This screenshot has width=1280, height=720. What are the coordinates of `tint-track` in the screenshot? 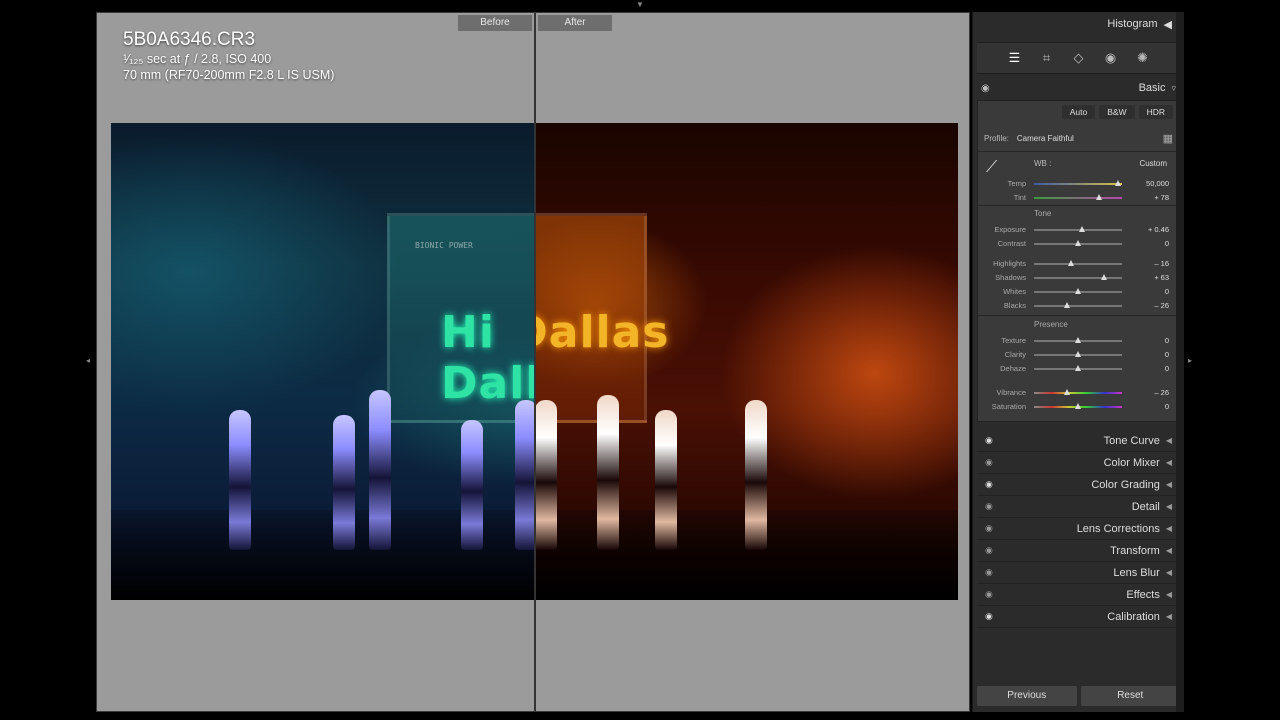 It's located at (1078, 197).